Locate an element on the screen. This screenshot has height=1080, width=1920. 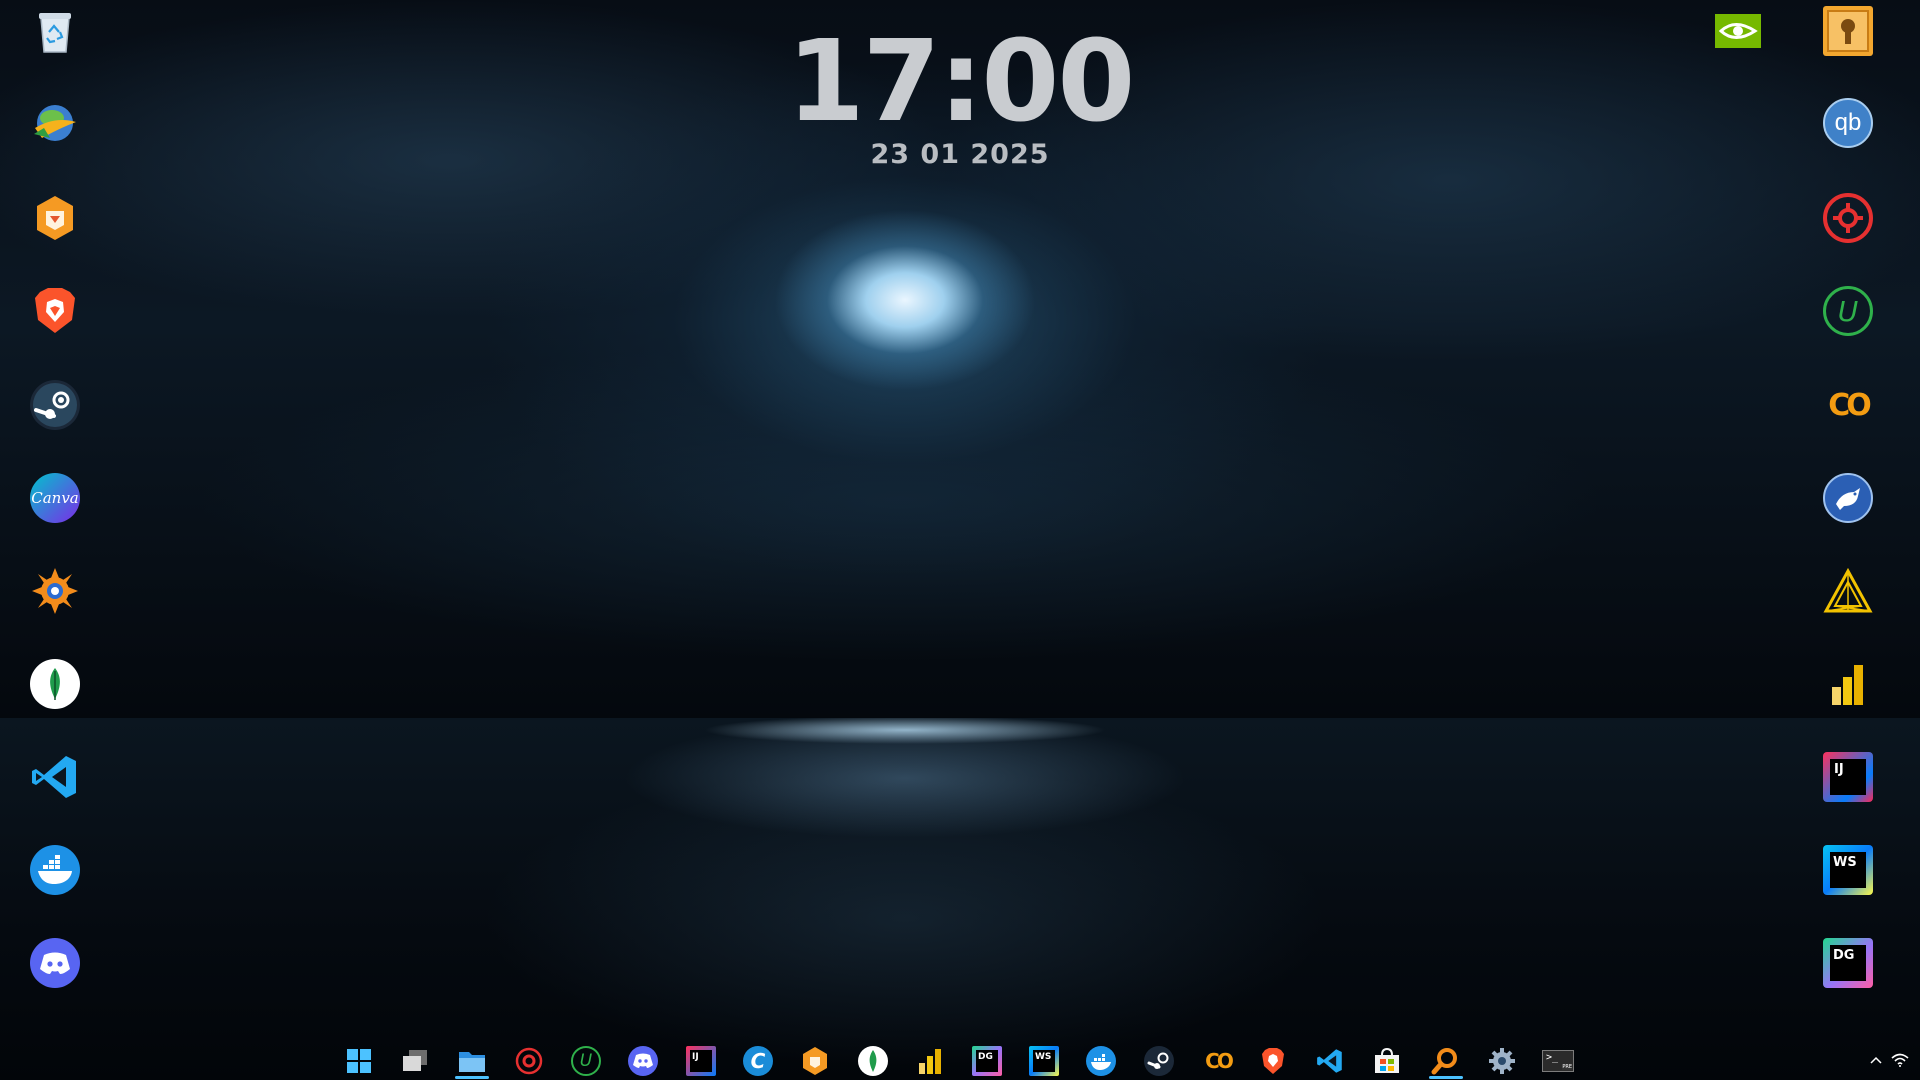
taskbar is located at coordinates (960, 1060).